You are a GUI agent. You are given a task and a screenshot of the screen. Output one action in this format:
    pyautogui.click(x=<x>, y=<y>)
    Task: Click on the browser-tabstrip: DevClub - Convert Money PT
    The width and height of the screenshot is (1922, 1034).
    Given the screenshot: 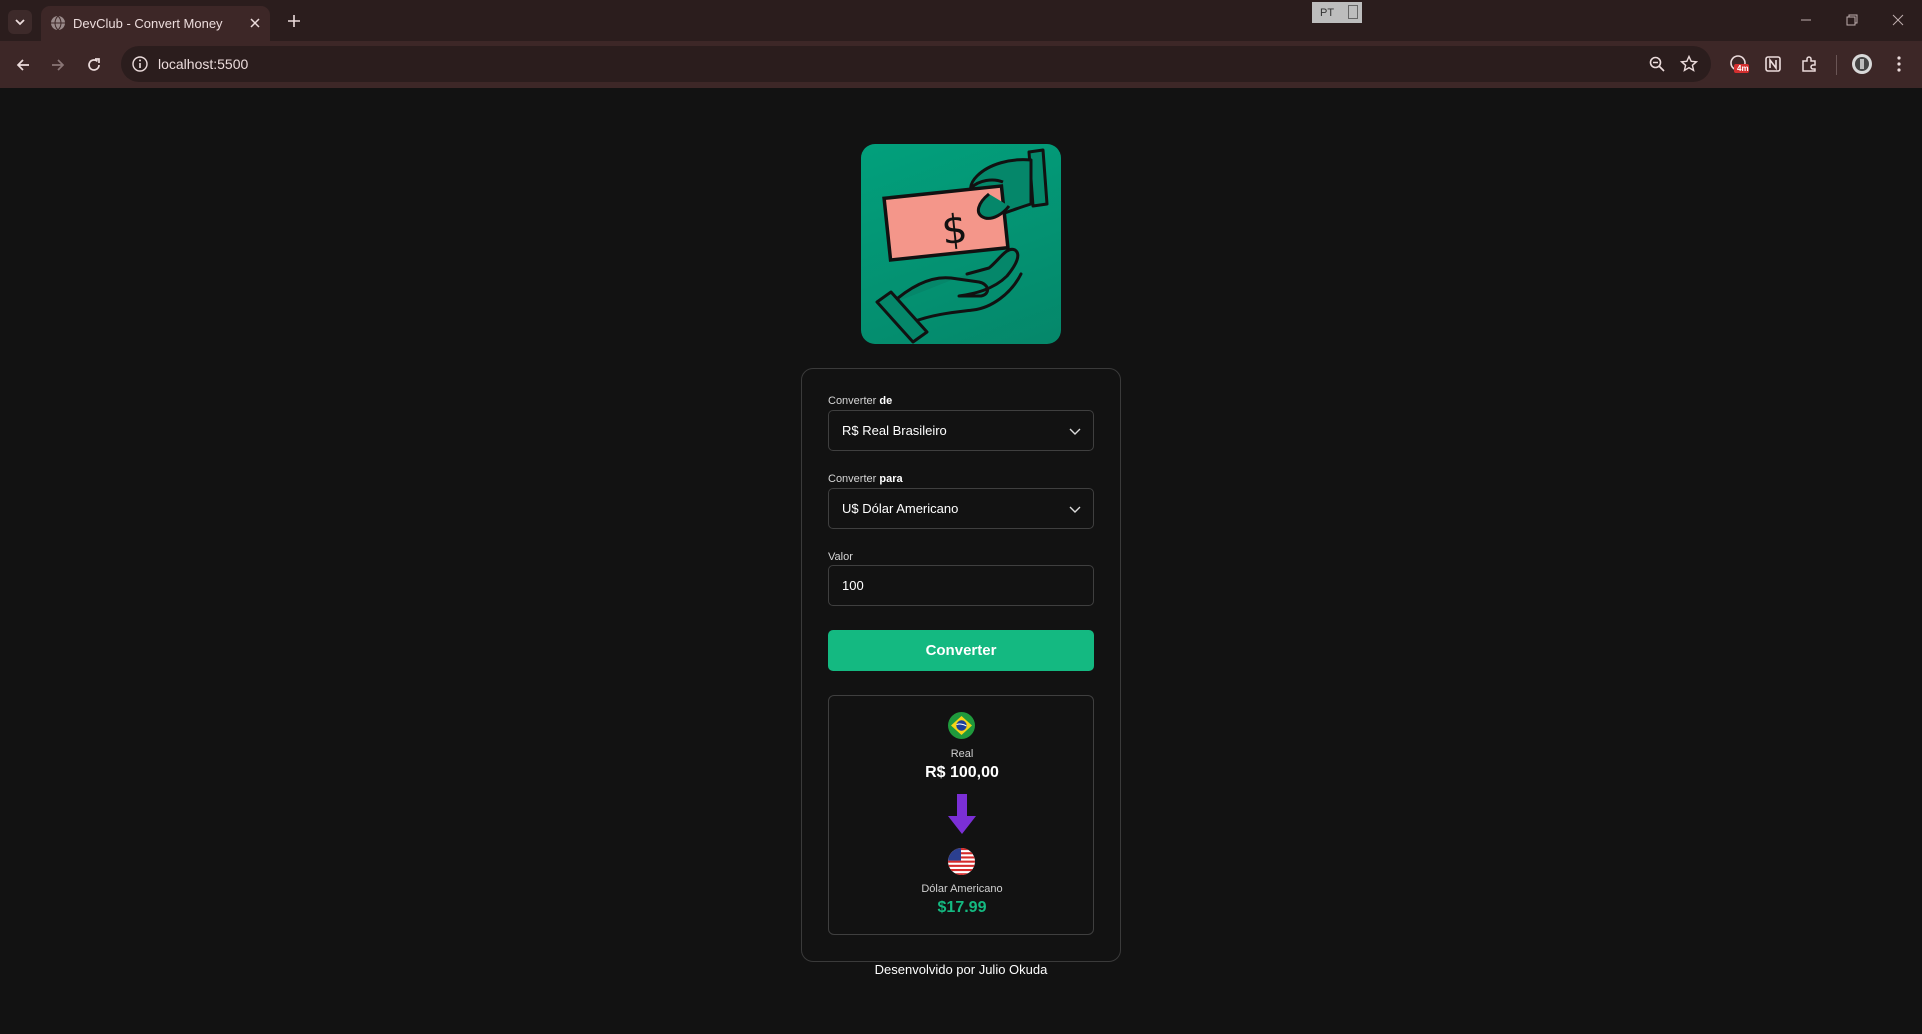 What is the action you would take?
    pyautogui.click(x=961, y=20)
    